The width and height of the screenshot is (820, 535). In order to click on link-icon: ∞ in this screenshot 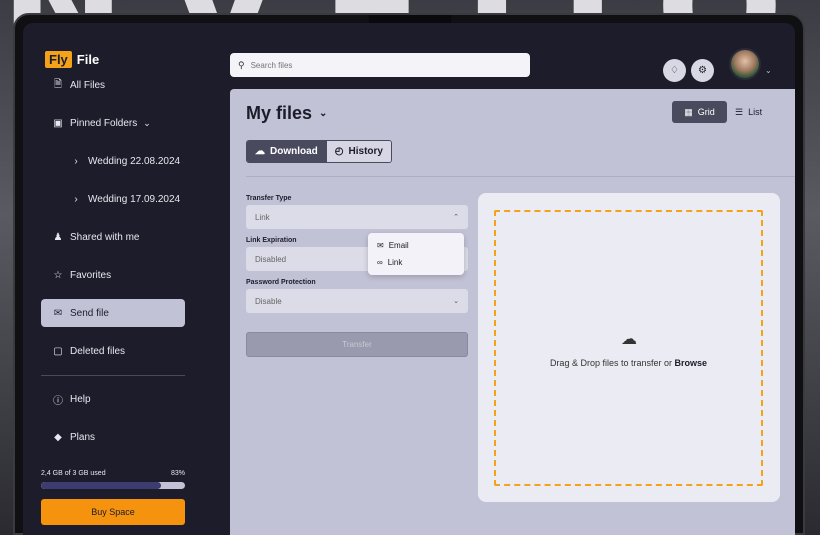, I will do `click(380, 262)`.